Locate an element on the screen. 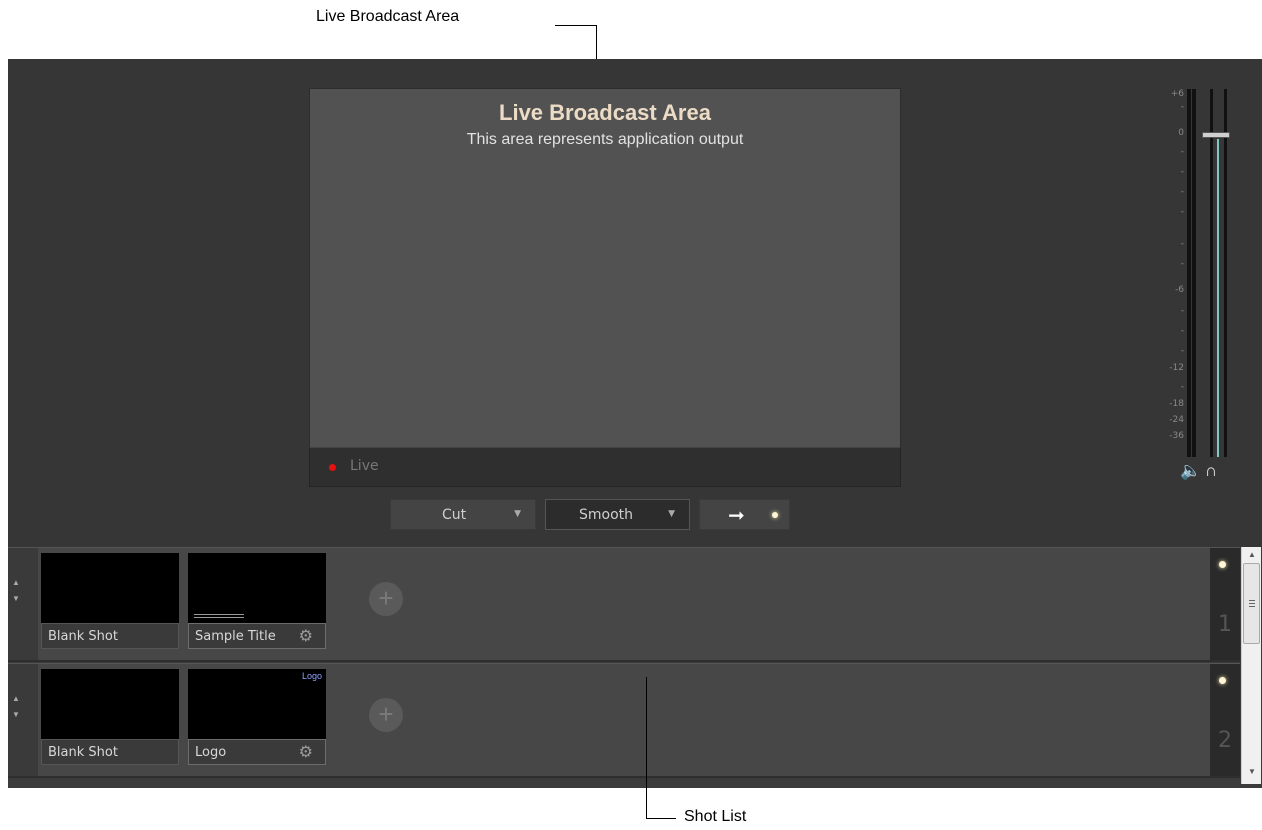 The width and height of the screenshot is (1262, 830). shot-logo: Logo Logo ⚙ is located at coordinates (257, 718).